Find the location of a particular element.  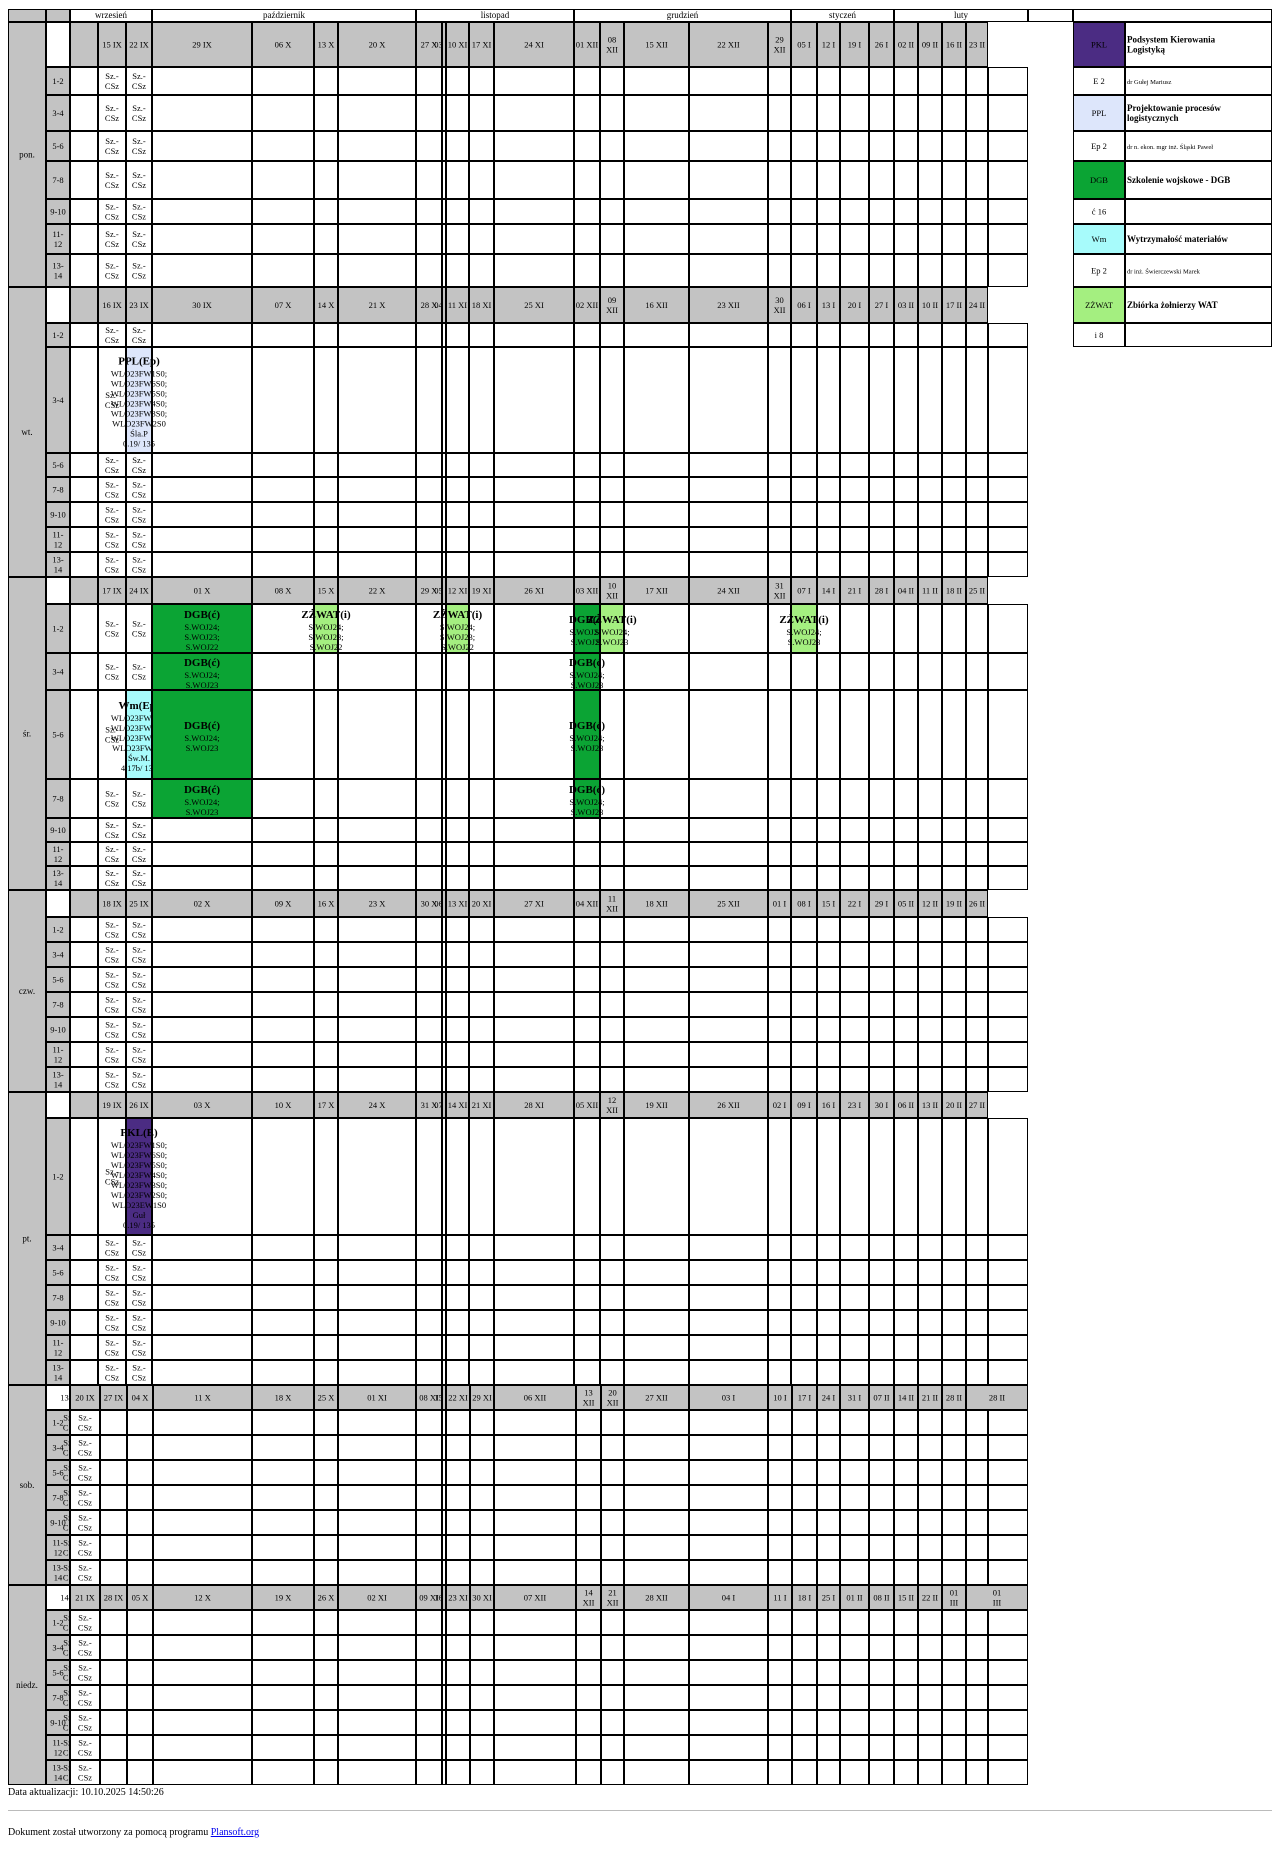

date-label: 14 XI is located at coordinates (458, 1105).